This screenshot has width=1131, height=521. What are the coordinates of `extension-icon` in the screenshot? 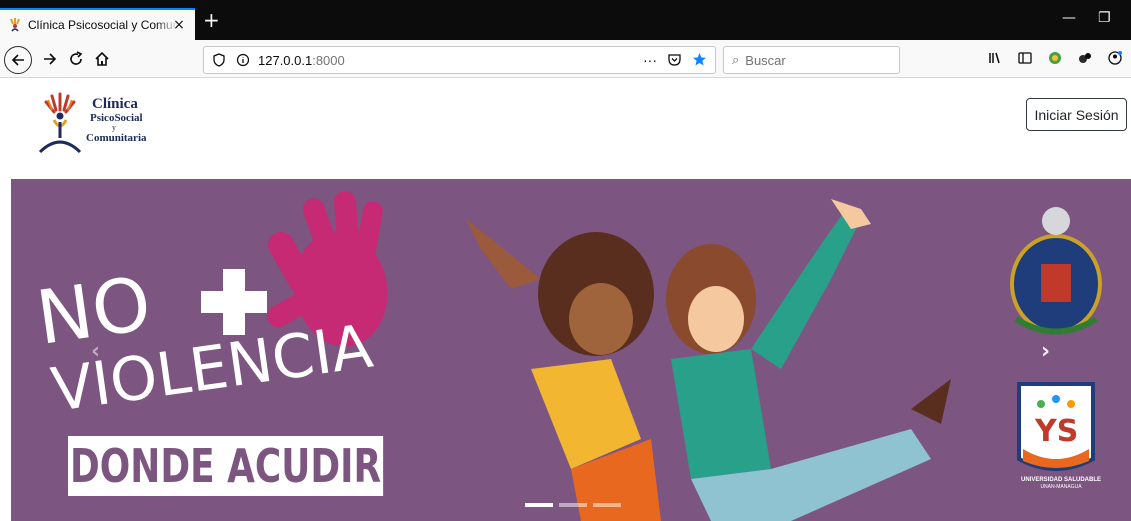 It's located at (1085, 58).